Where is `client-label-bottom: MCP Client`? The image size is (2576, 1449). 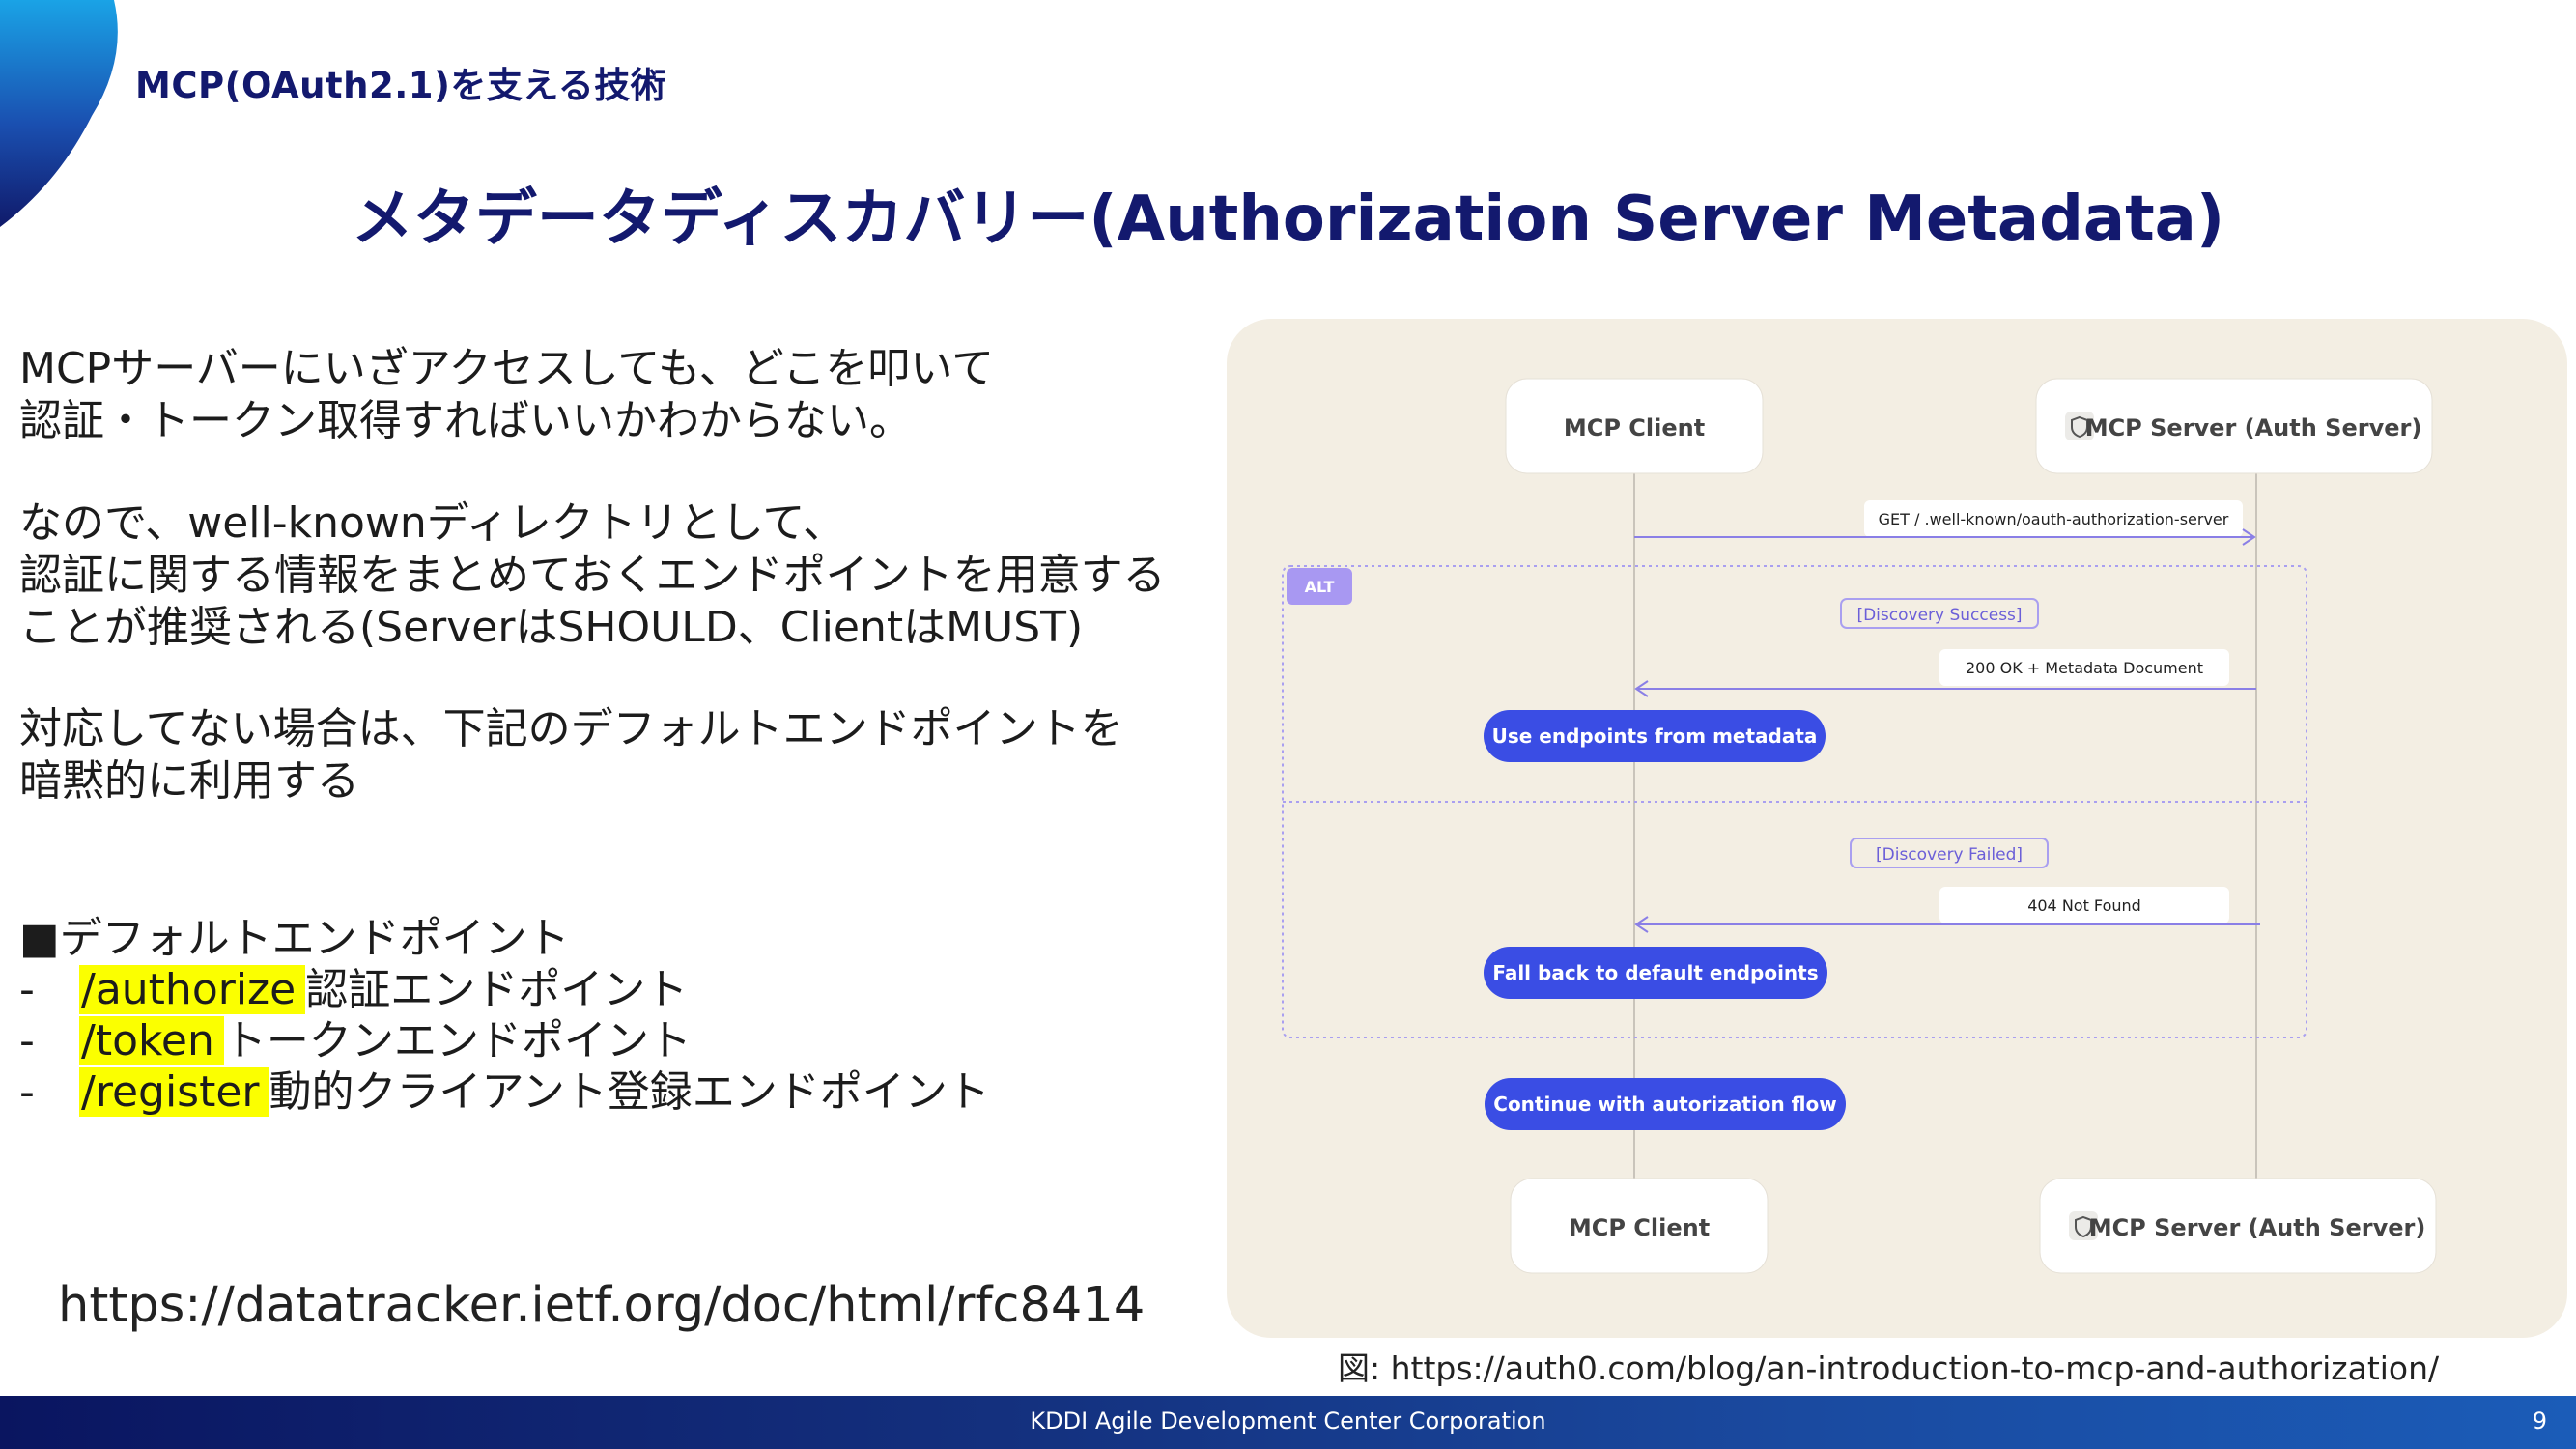
client-label-bottom: MCP Client is located at coordinates (1639, 1227).